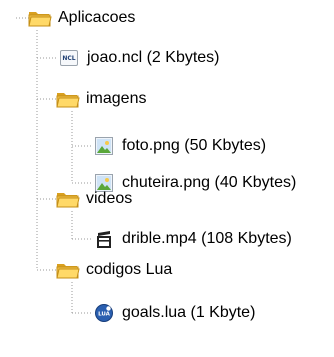  What do you see at coordinates (109, 198) in the screenshot?
I see `tree-node-label: videos` at bounding box center [109, 198].